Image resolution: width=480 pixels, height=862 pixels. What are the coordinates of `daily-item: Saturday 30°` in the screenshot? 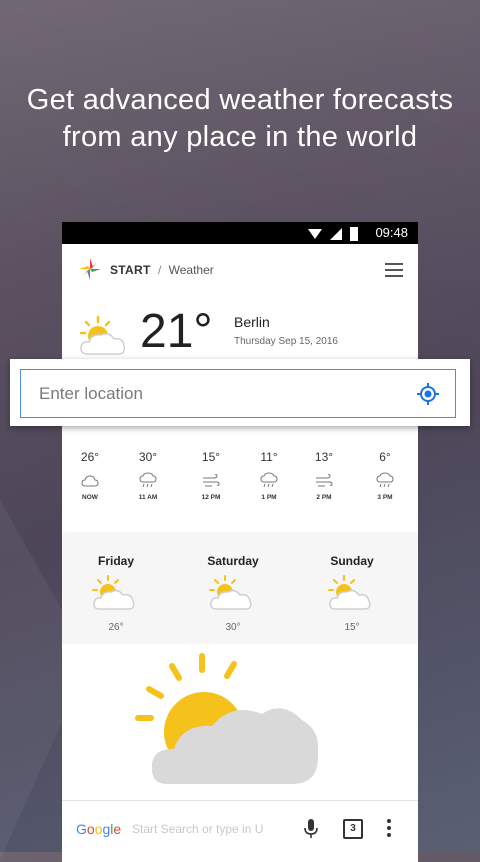 It's located at (233, 593).